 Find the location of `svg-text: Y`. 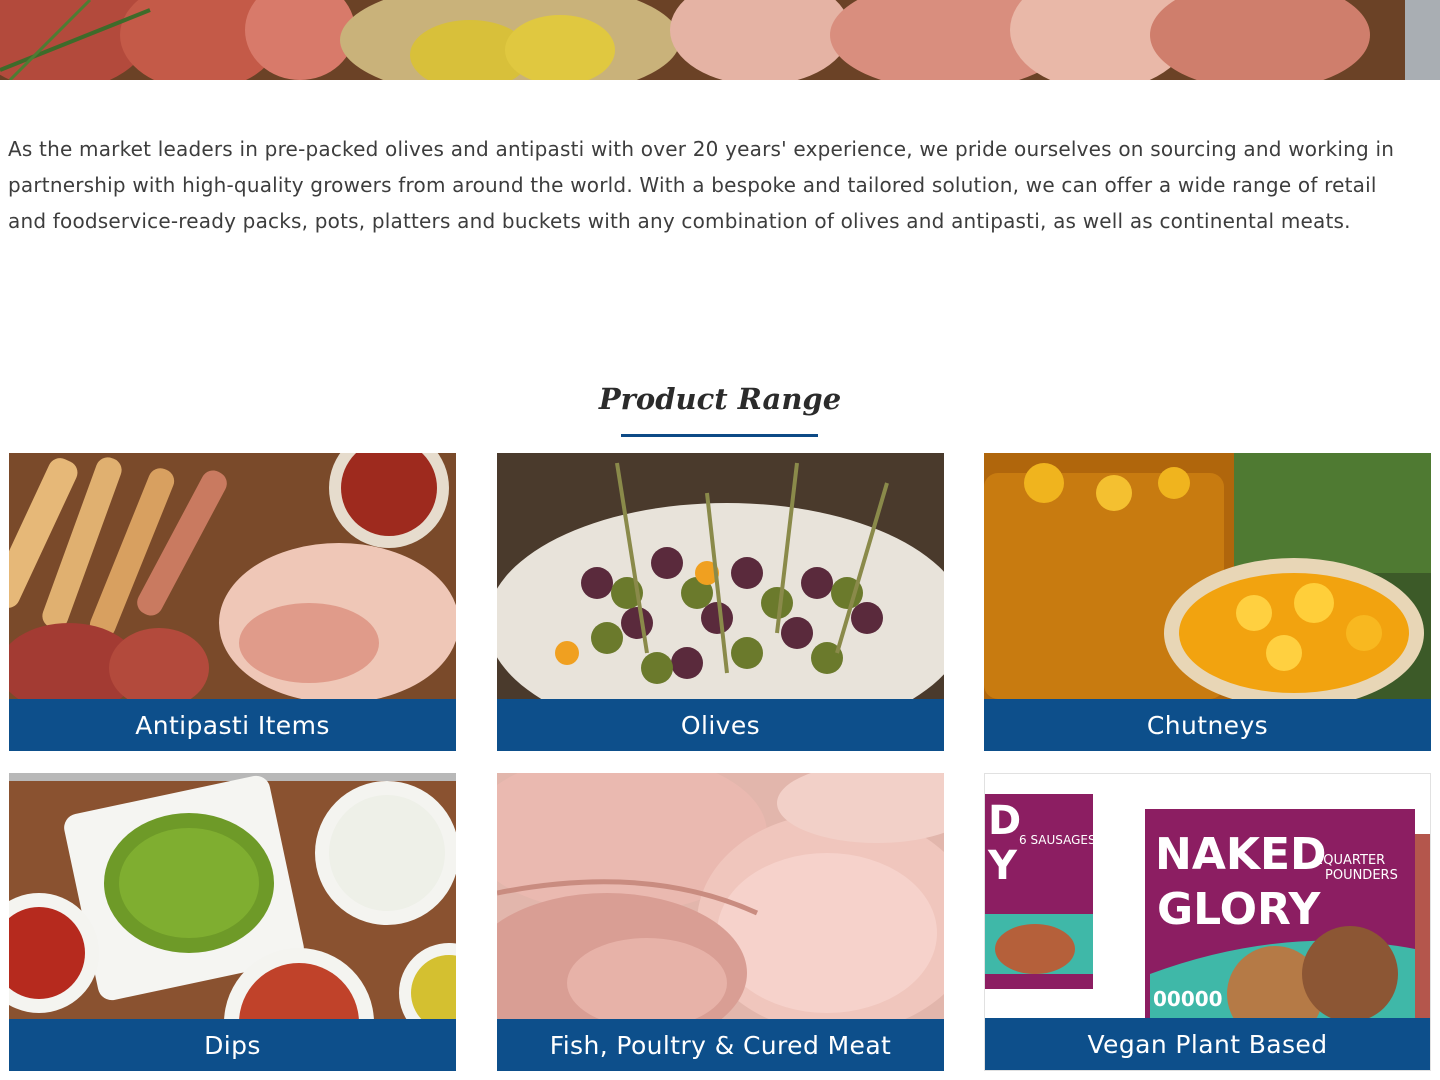

svg-text: Y is located at coordinates (1002, 866).